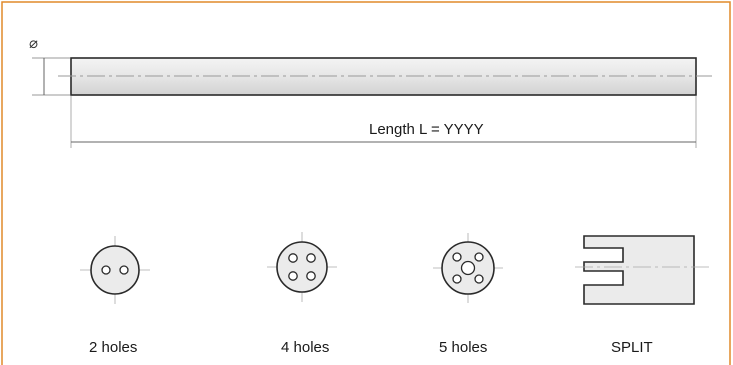 This screenshot has width=733, height=365. I want to click on four-hole-cross-section-icon, so click(302, 267).